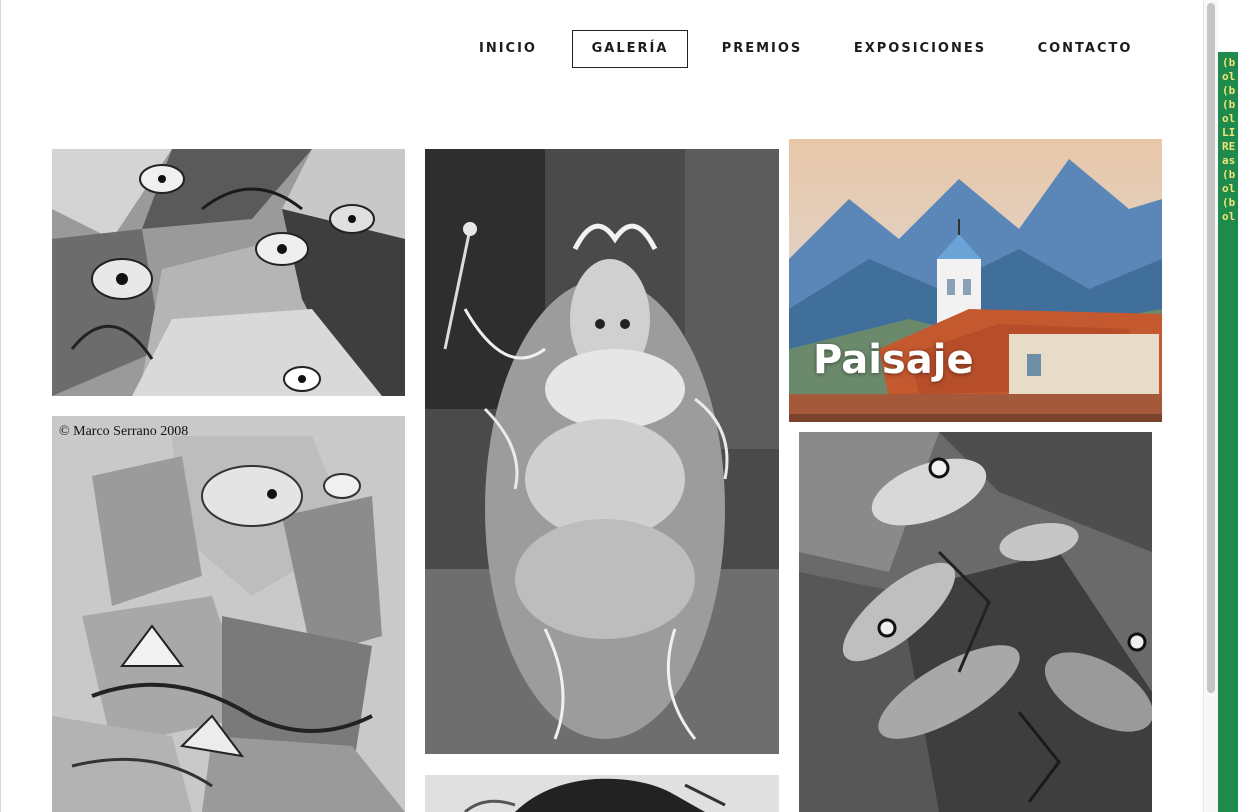 Image resolution: width=1238 pixels, height=812 pixels. I want to click on nav-premios: PREMIOS, so click(762, 48).